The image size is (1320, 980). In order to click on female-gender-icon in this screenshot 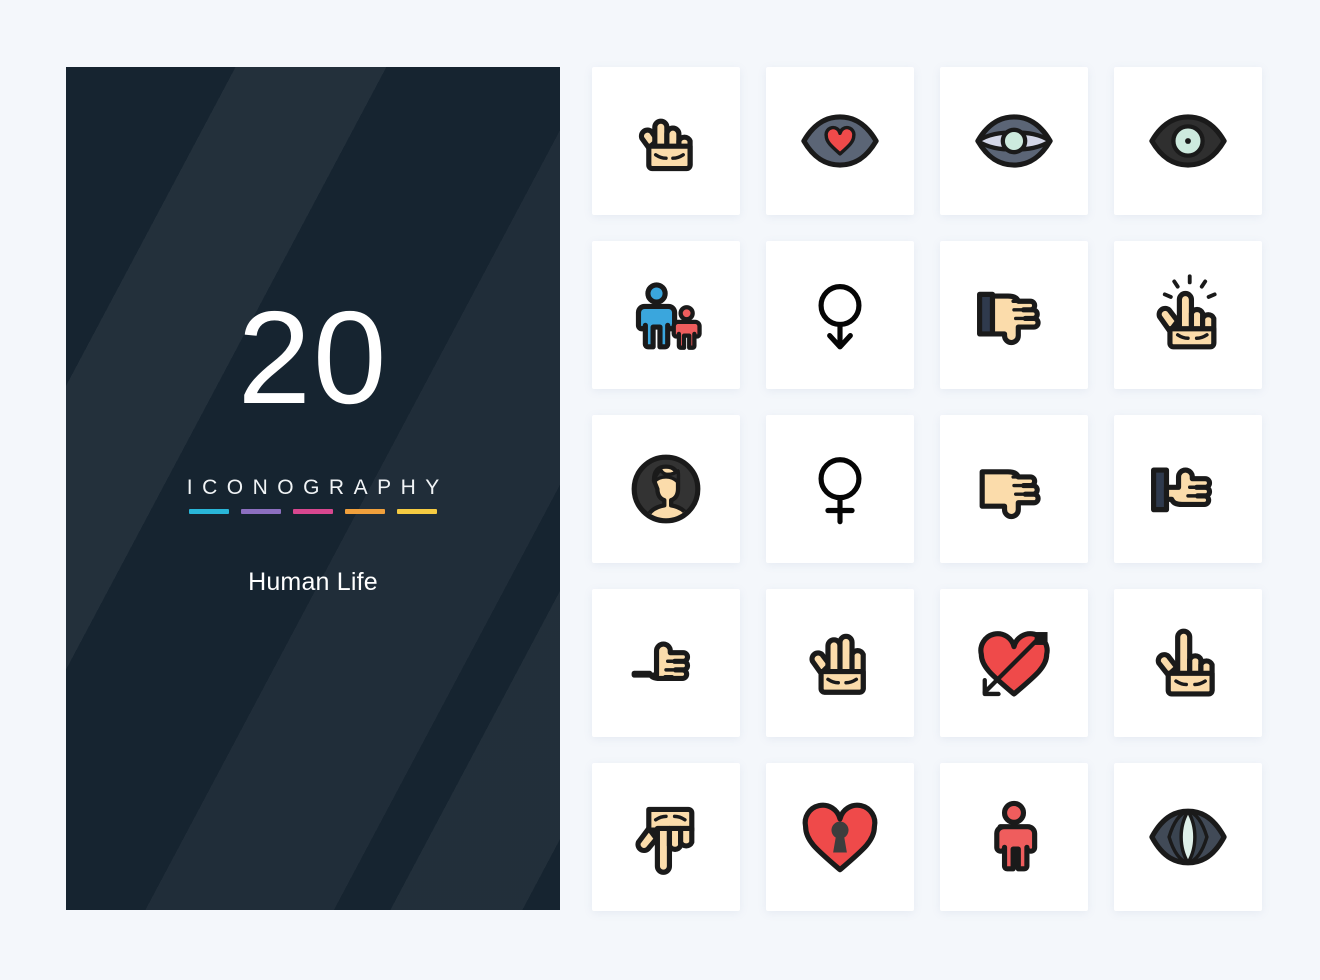, I will do `click(840, 491)`.